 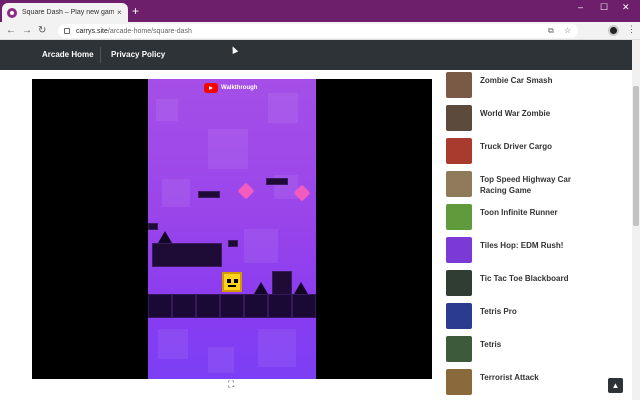 I want to click on list-item: Tetris, so click(x=518, y=350).